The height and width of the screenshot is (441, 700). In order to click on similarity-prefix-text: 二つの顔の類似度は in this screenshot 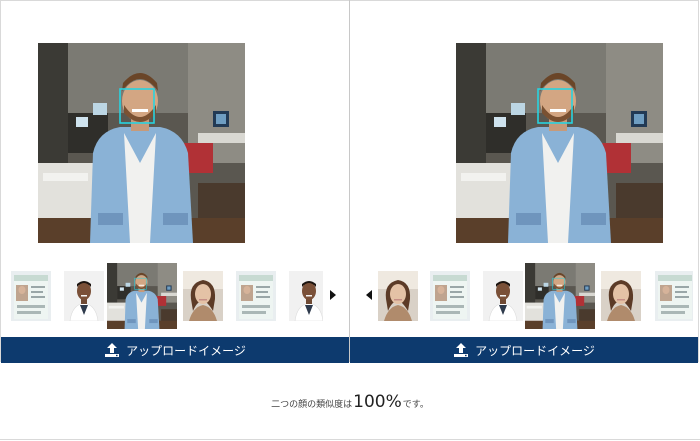, I will do `click(312, 405)`.